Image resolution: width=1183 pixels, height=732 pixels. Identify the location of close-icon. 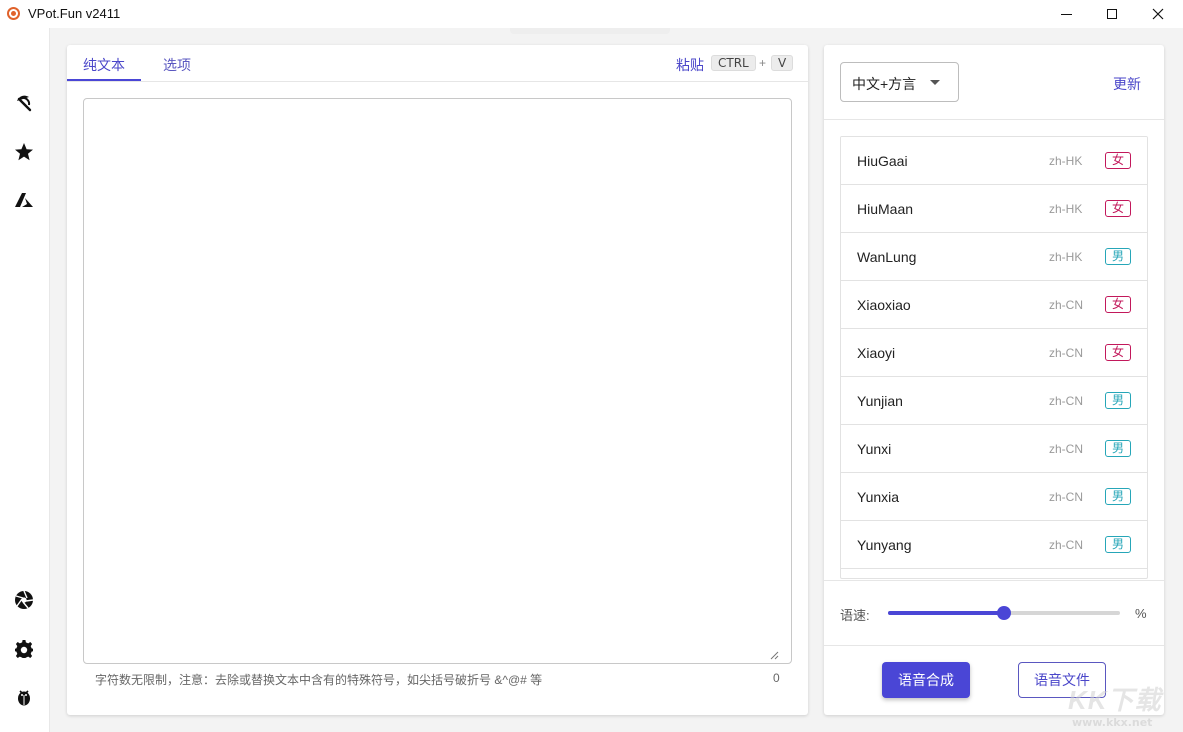
(1158, 14).